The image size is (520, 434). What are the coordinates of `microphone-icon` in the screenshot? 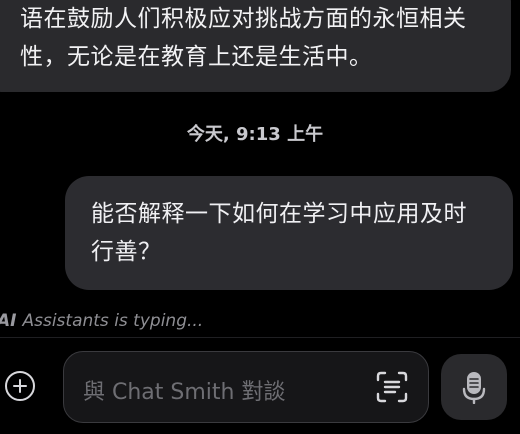 It's located at (474, 388).